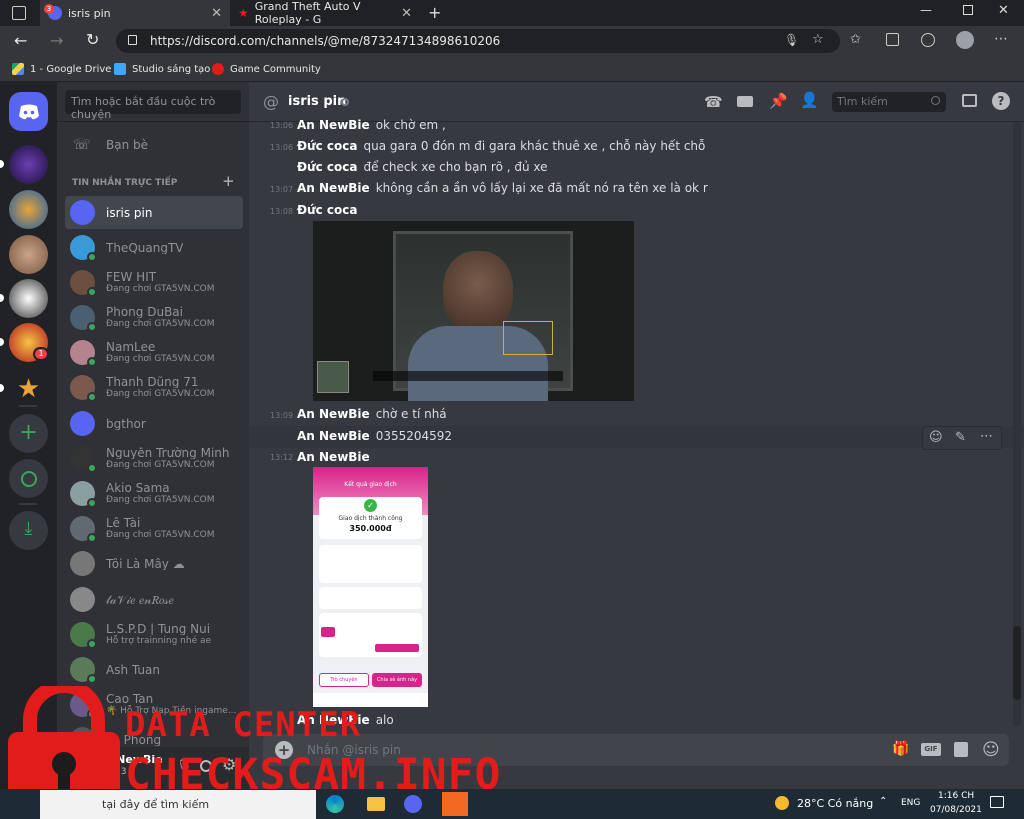  I want to click on history-icon, so click(928, 40).